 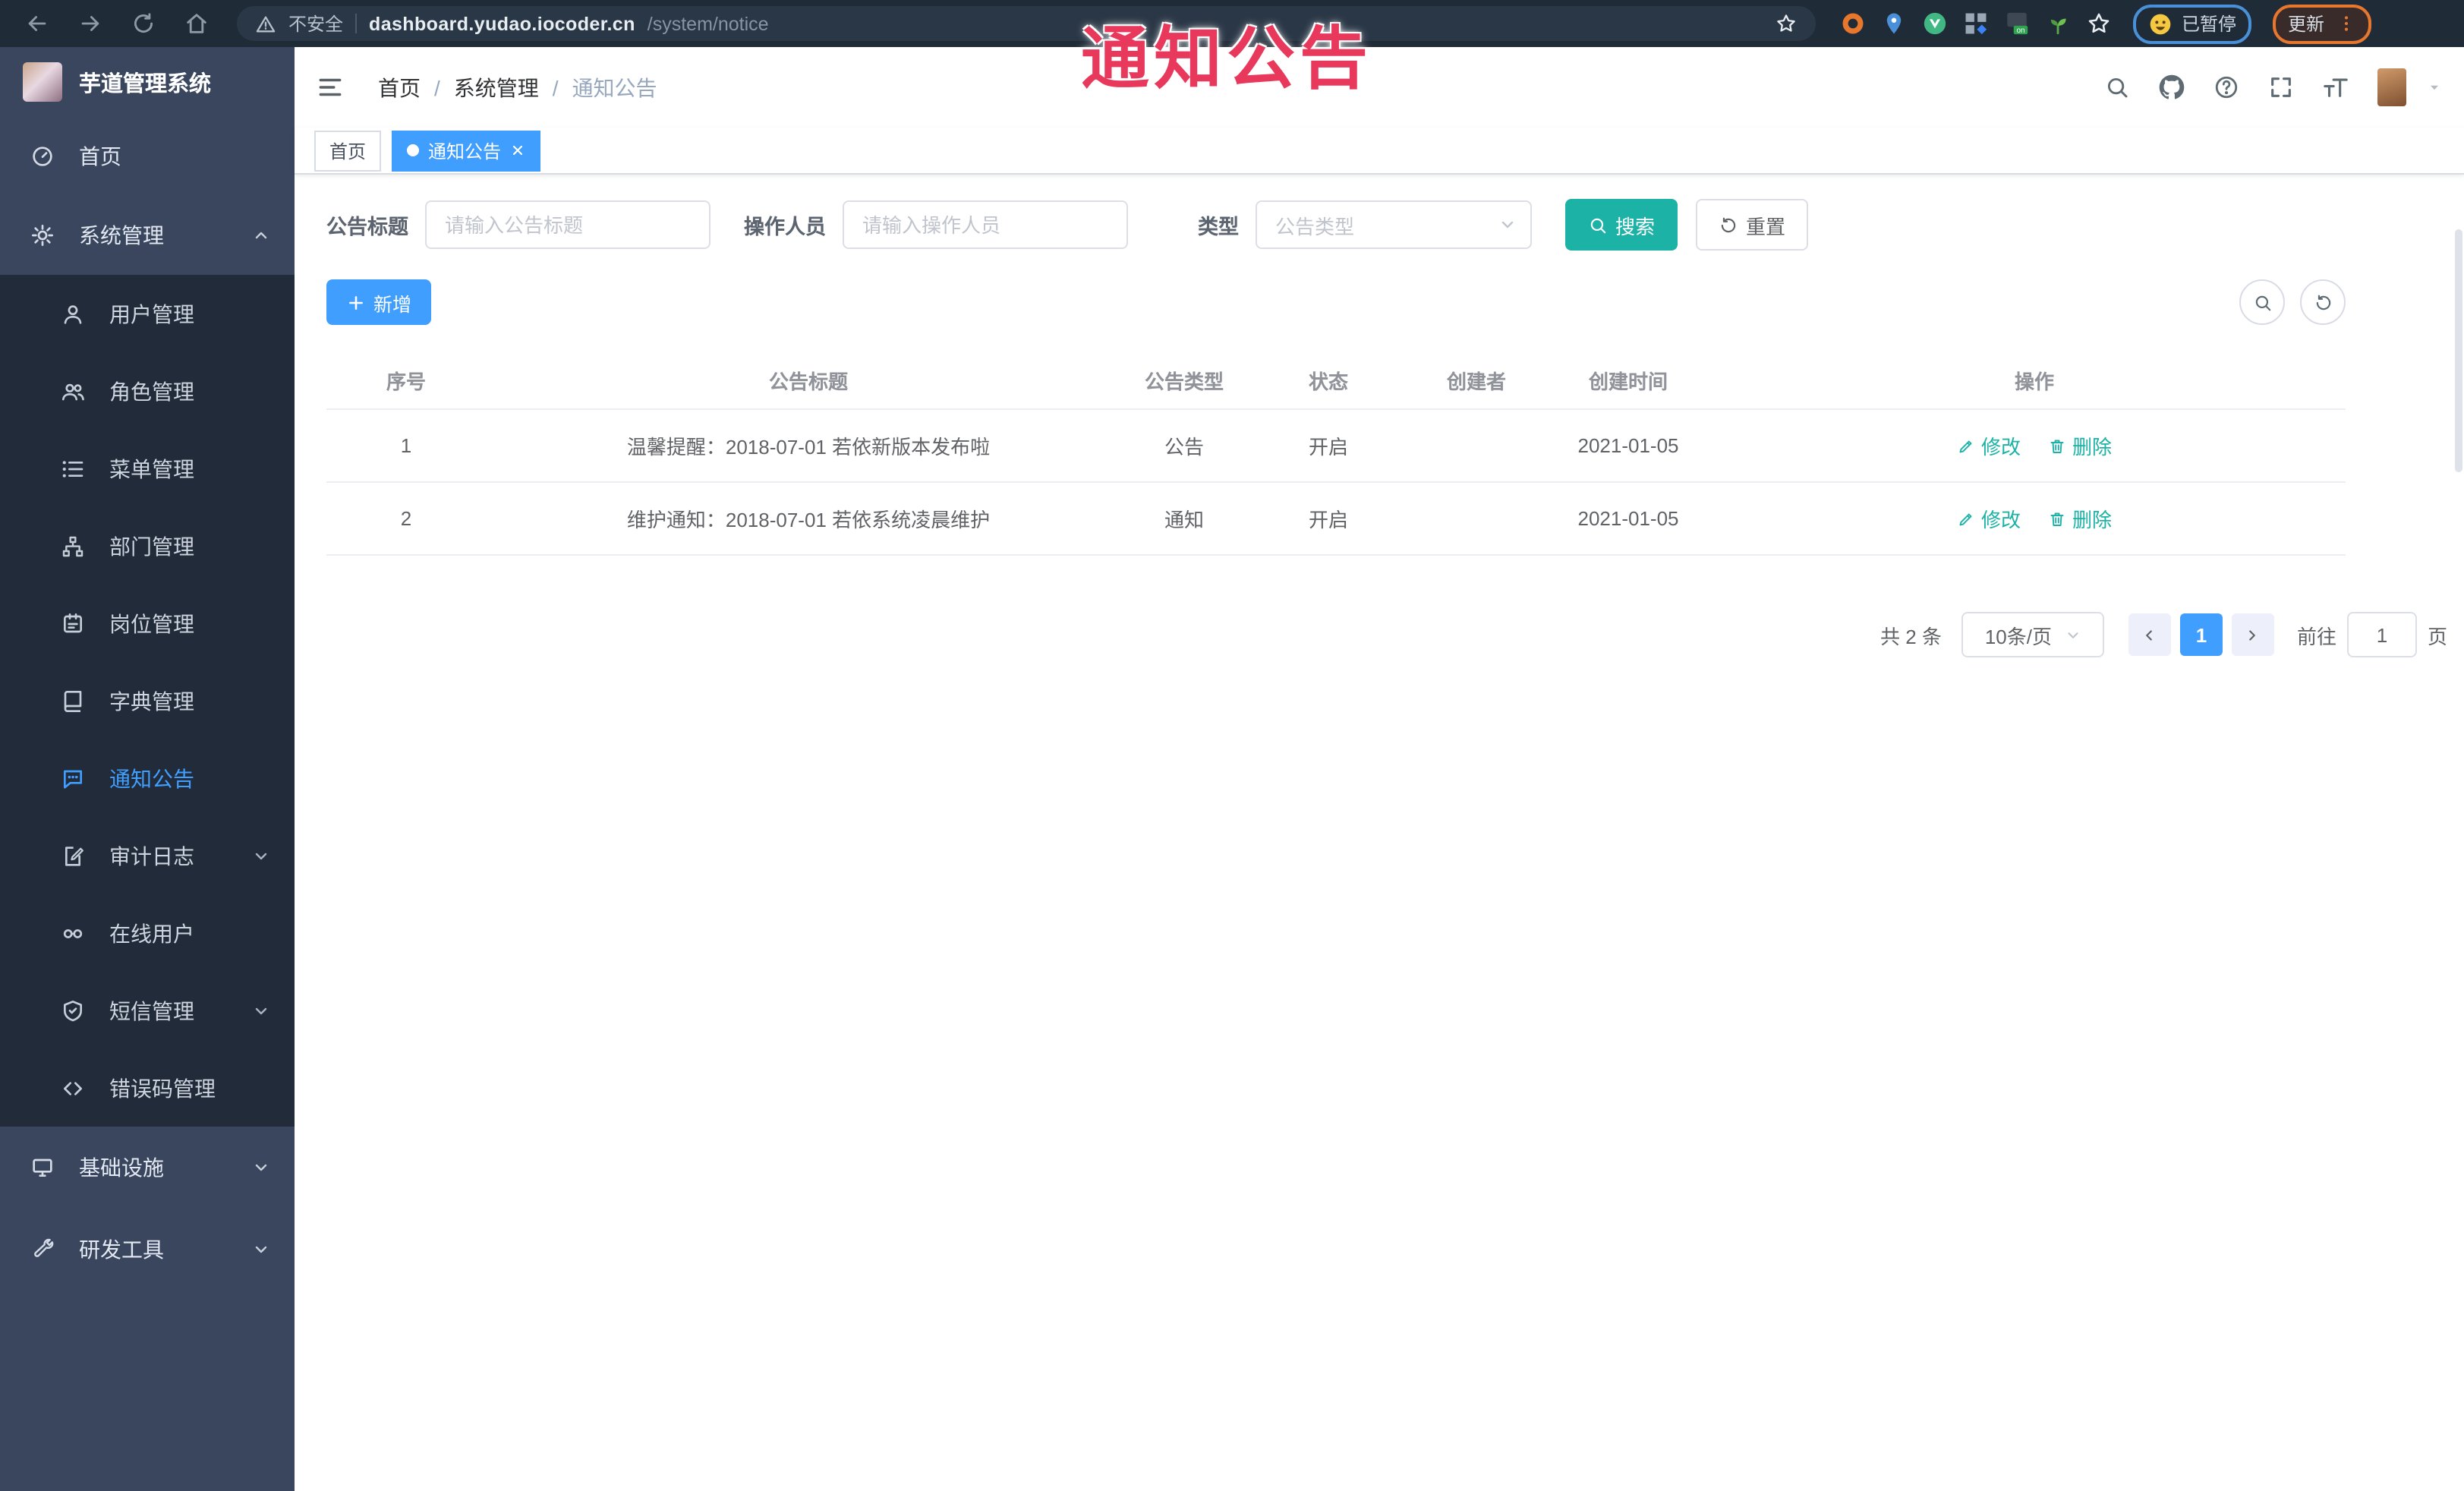 What do you see at coordinates (90, 23) in the screenshot?
I see `browser-forward-icon` at bounding box center [90, 23].